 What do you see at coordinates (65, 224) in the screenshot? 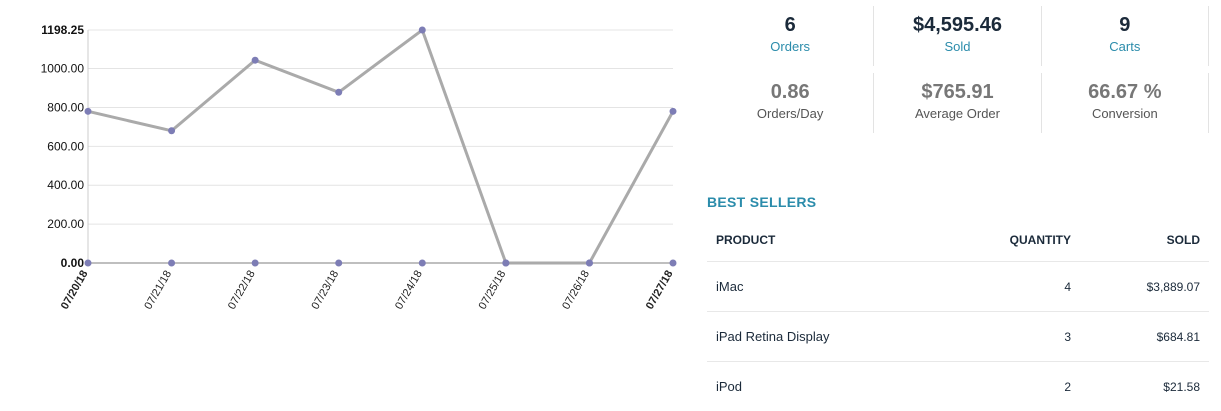
I see `y-tick-label: 200.00` at bounding box center [65, 224].